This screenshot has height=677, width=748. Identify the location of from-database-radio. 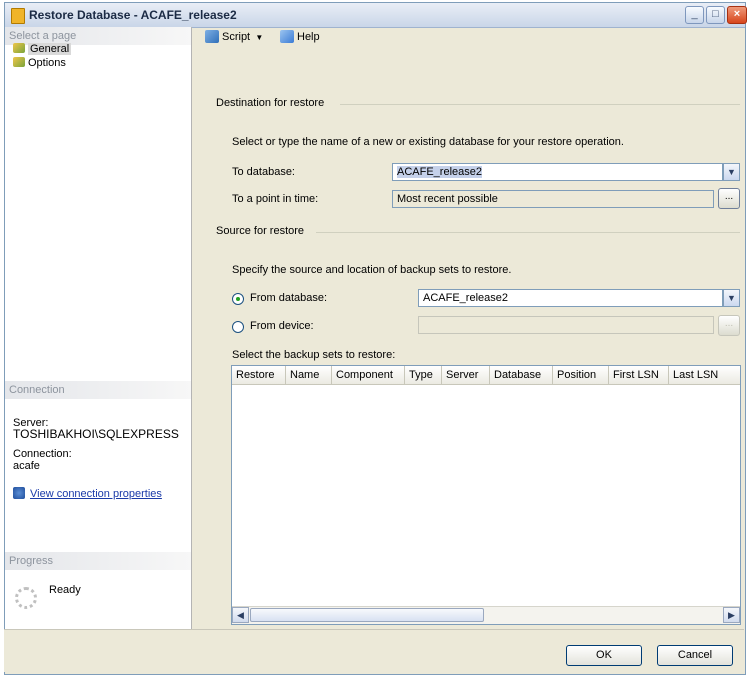
(238, 299).